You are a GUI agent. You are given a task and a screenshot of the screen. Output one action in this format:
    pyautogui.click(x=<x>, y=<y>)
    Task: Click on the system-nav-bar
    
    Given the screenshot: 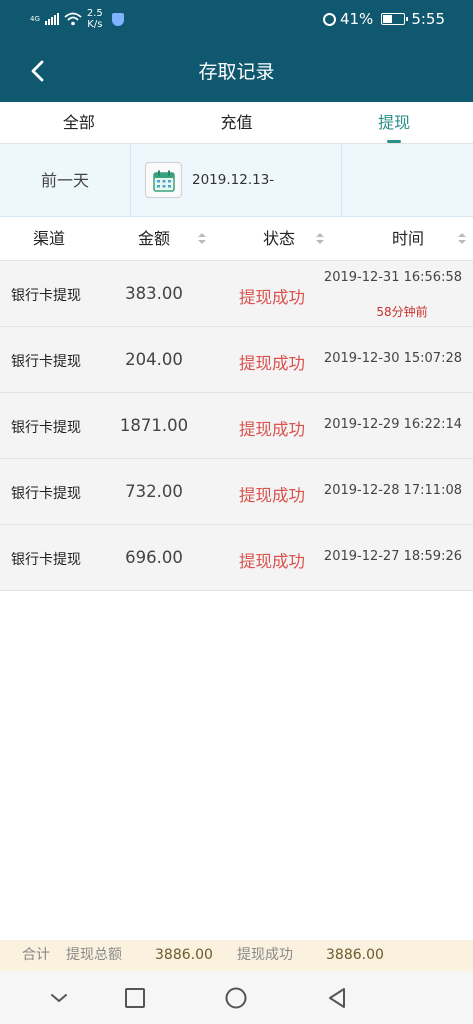 What is the action you would take?
    pyautogui.click(x=236, y=997)
    